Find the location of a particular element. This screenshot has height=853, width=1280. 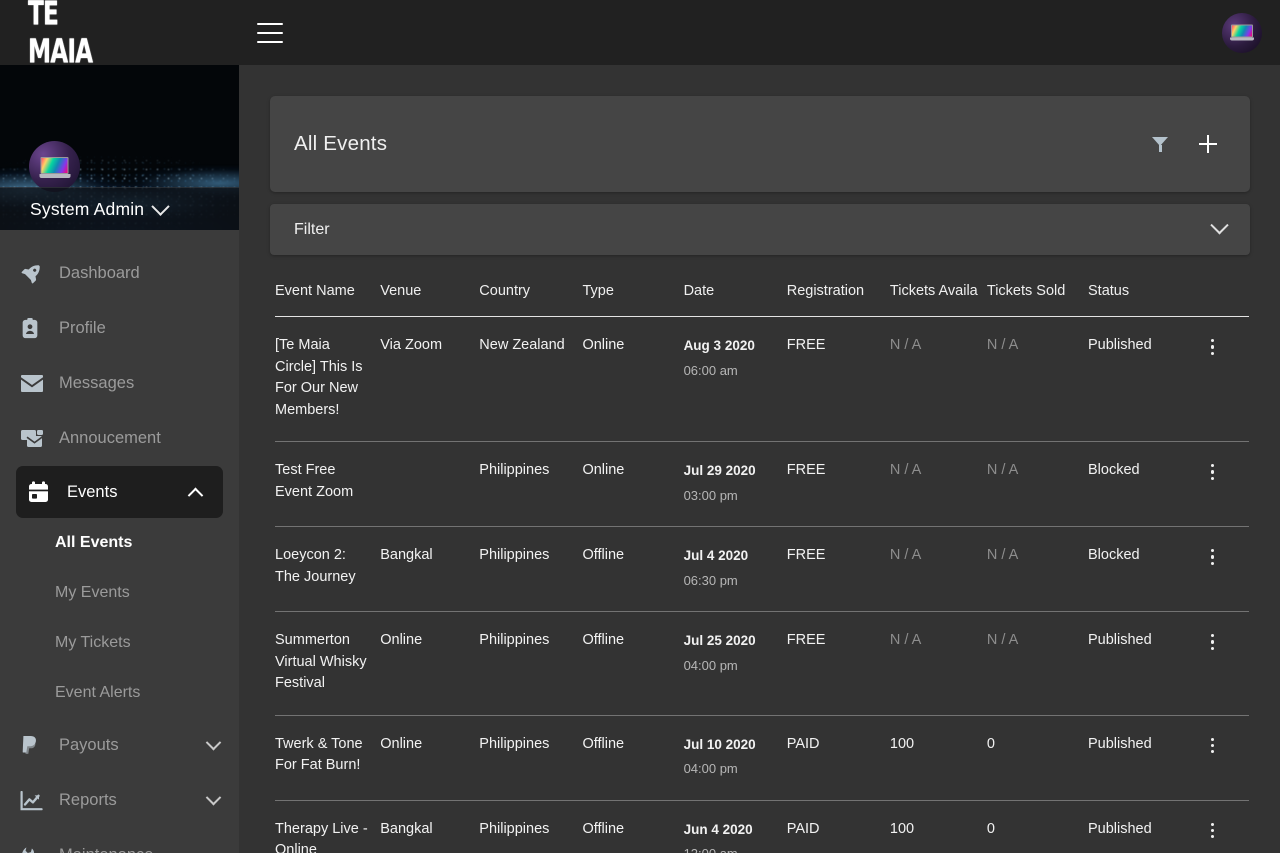

time-value: 03:00 pm is located at coordinates (710, 495).